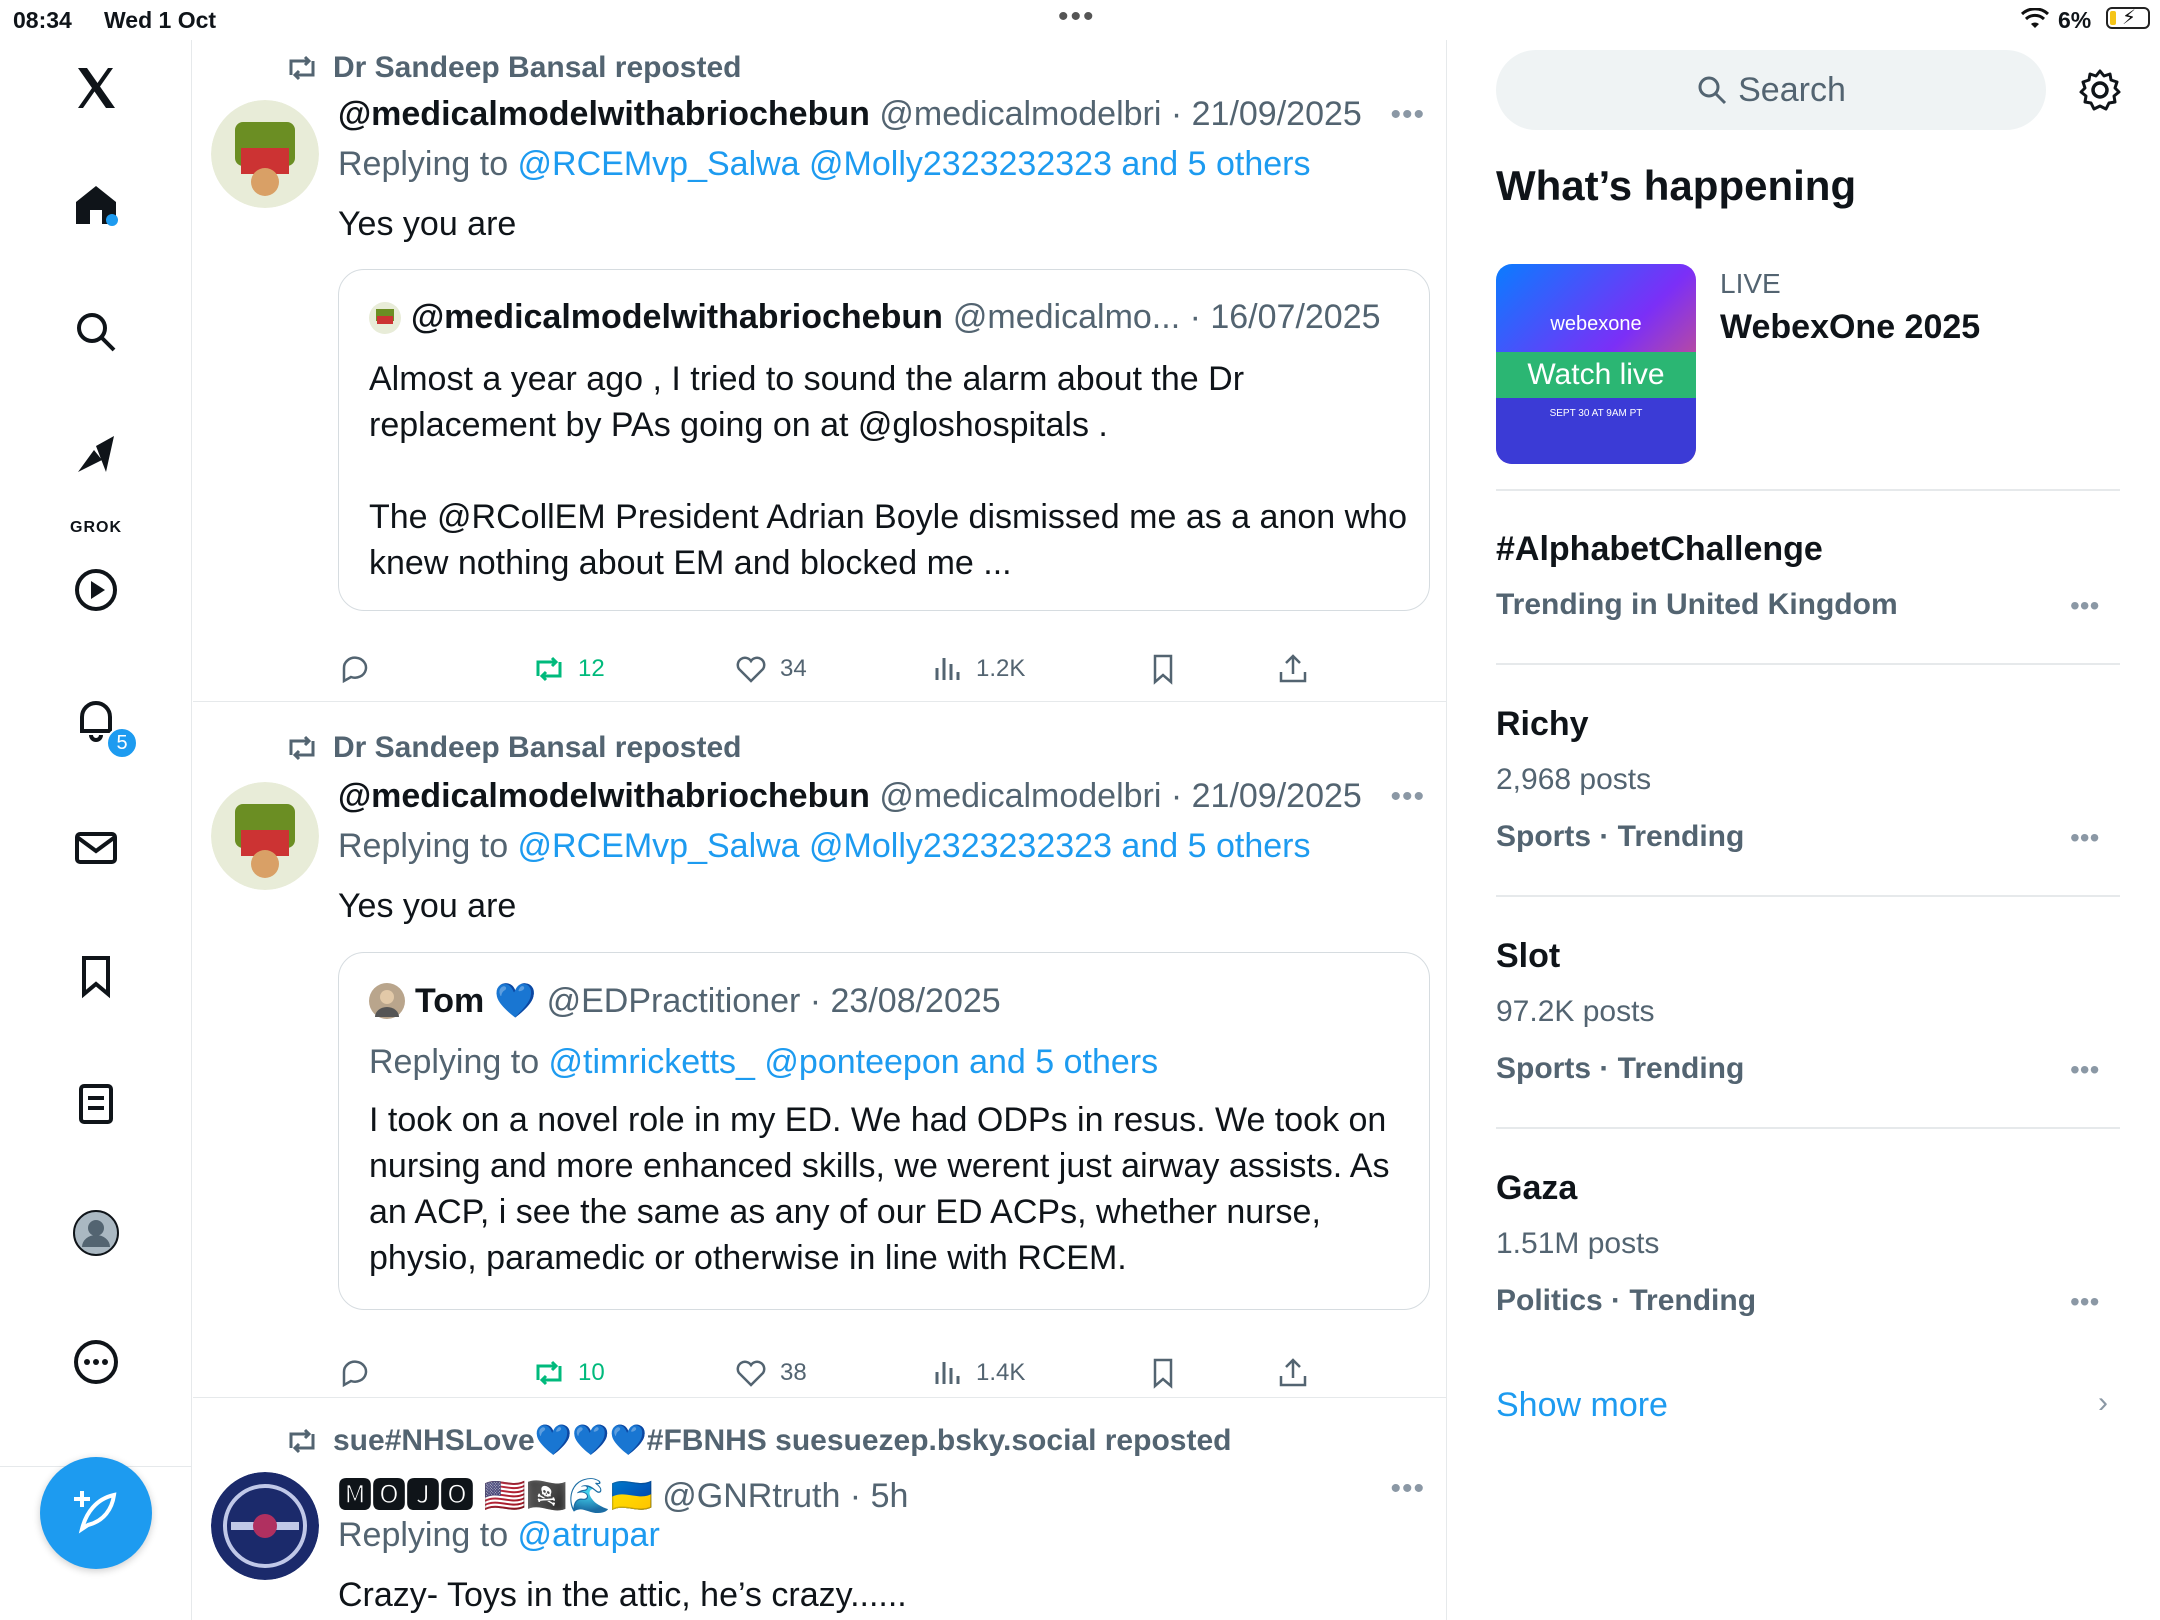  Describe the element at coordinates (96, 1104) in the screenshot. I see `lists-icon` at that location.